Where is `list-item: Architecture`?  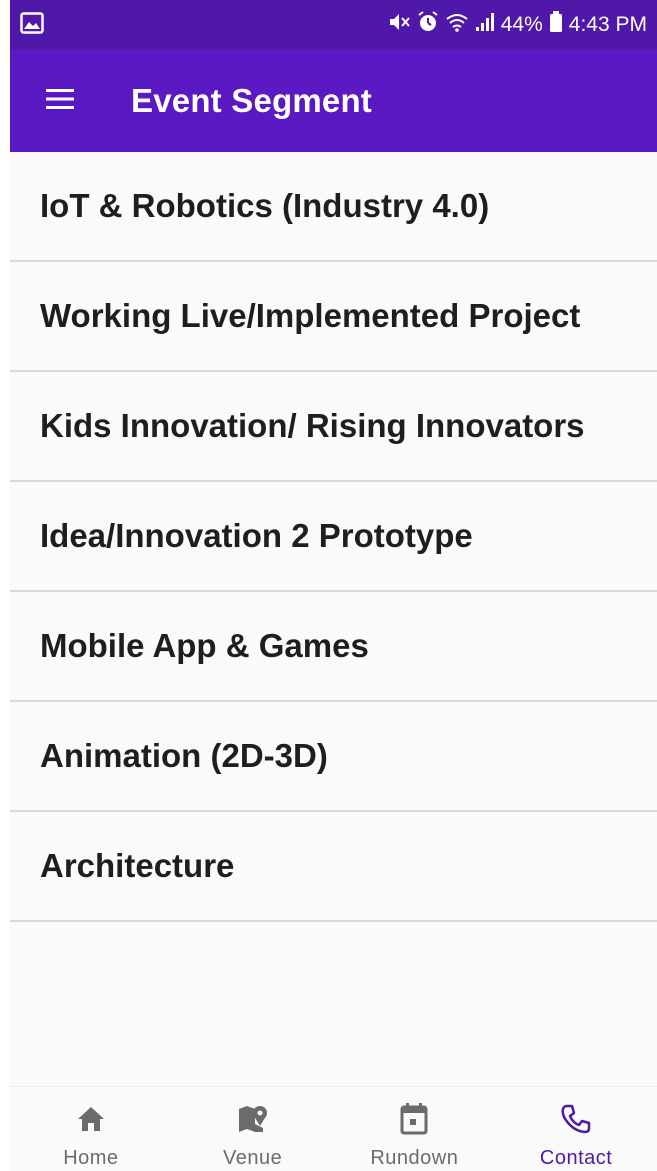 list-item: Architecture is located at coordinates (333, 867).